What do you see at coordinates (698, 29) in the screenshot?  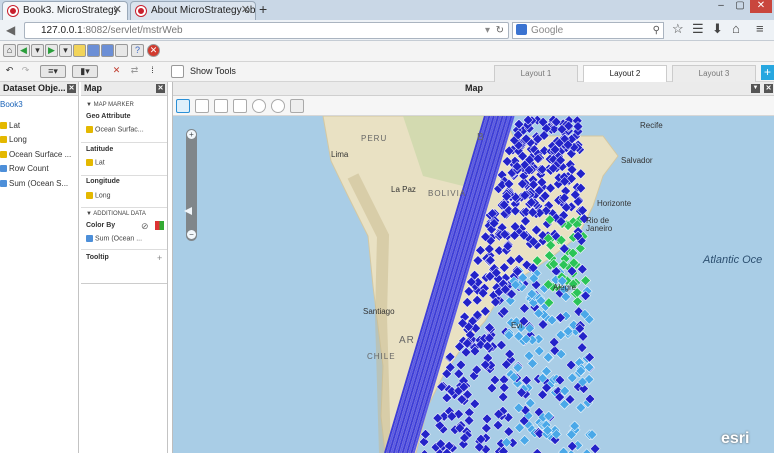 I see `reading-list-icon: ☰` at bounding box center [698, 29].